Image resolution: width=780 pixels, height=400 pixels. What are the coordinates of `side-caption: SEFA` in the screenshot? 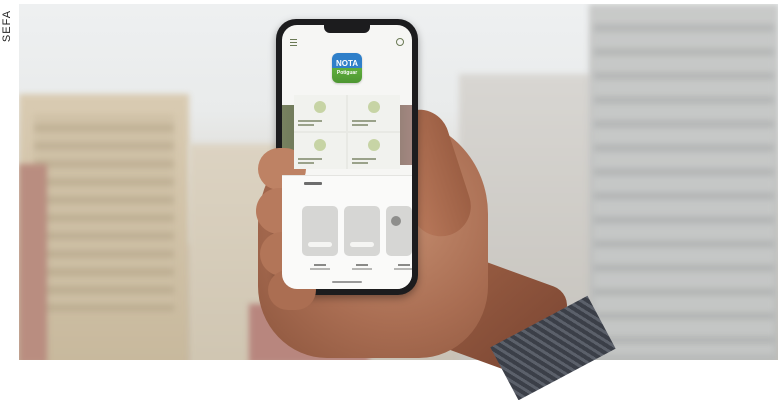 It's located at (9, 26).